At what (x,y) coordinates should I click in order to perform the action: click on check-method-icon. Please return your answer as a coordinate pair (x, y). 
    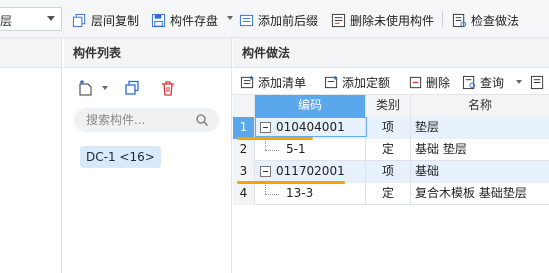
    Looking at the image, I should click on (459, 20).